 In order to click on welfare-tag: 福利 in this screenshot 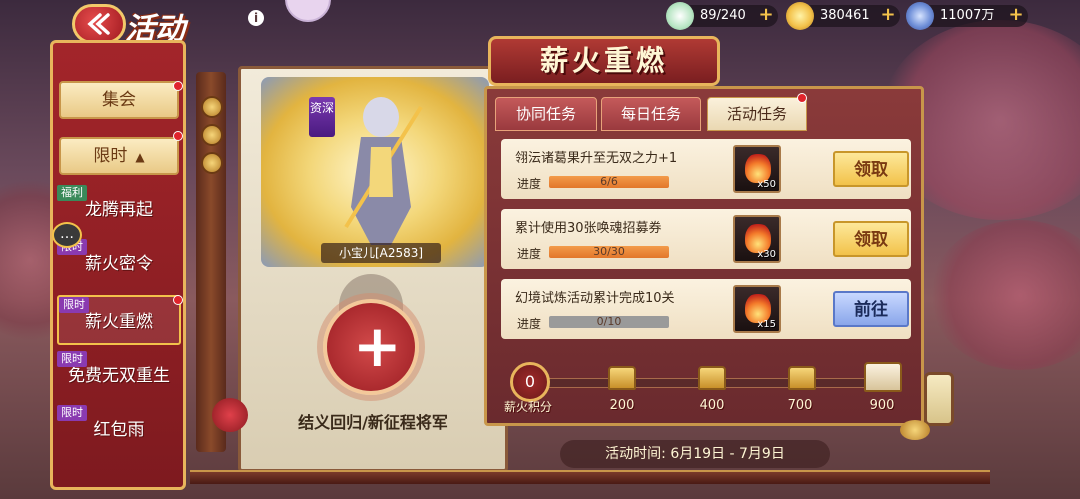, I will do `click(72, 193)`.